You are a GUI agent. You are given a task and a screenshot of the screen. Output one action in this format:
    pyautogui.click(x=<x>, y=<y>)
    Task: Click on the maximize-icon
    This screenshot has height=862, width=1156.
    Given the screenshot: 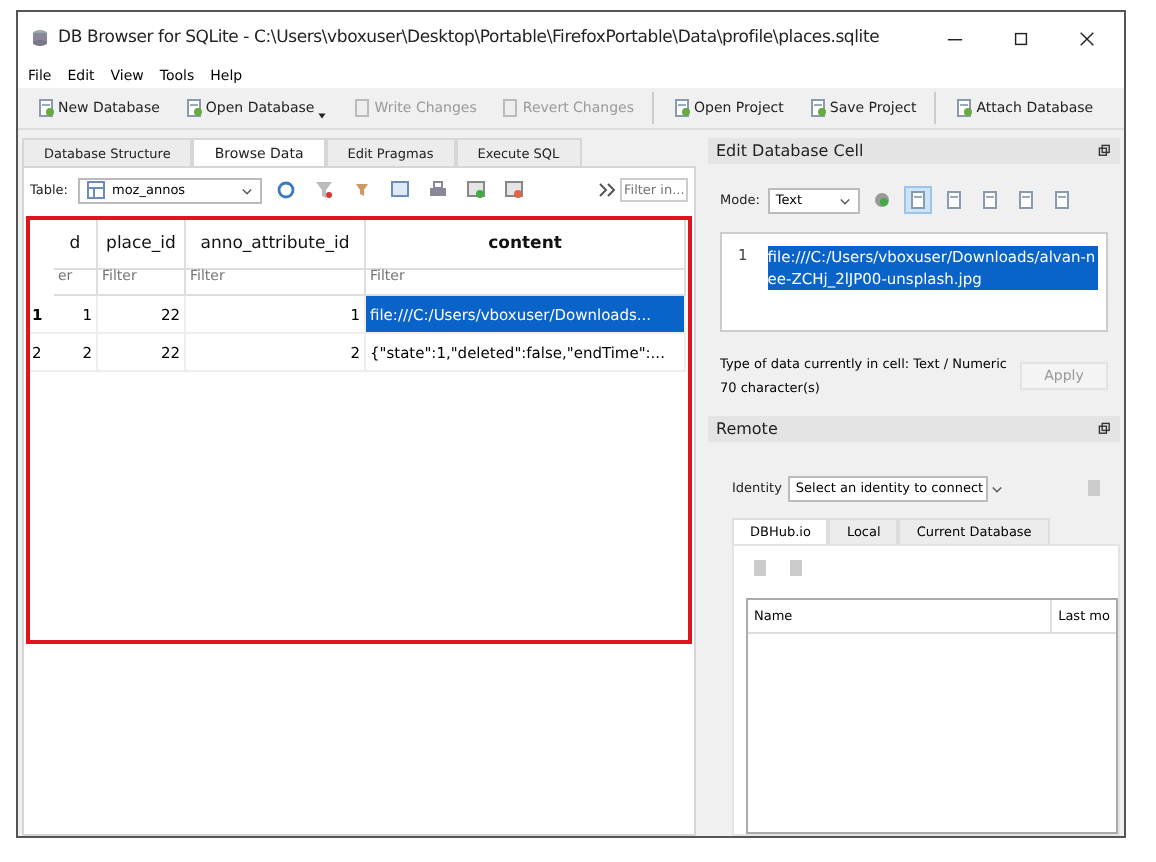 What is the action you would take?
    pyautogui.click(x=1021, y=38)
    